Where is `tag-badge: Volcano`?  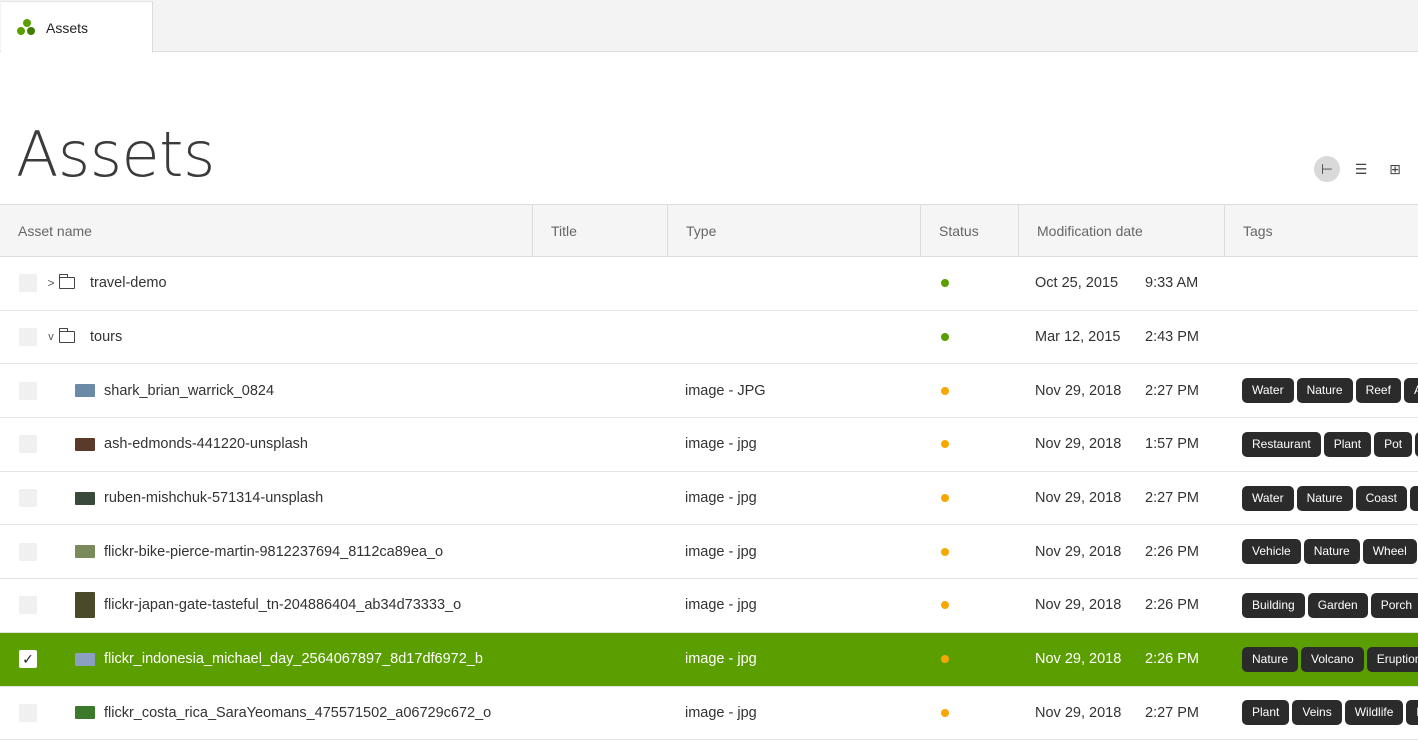 tag-badge: Volcano is located at coordinates (1332, 659).